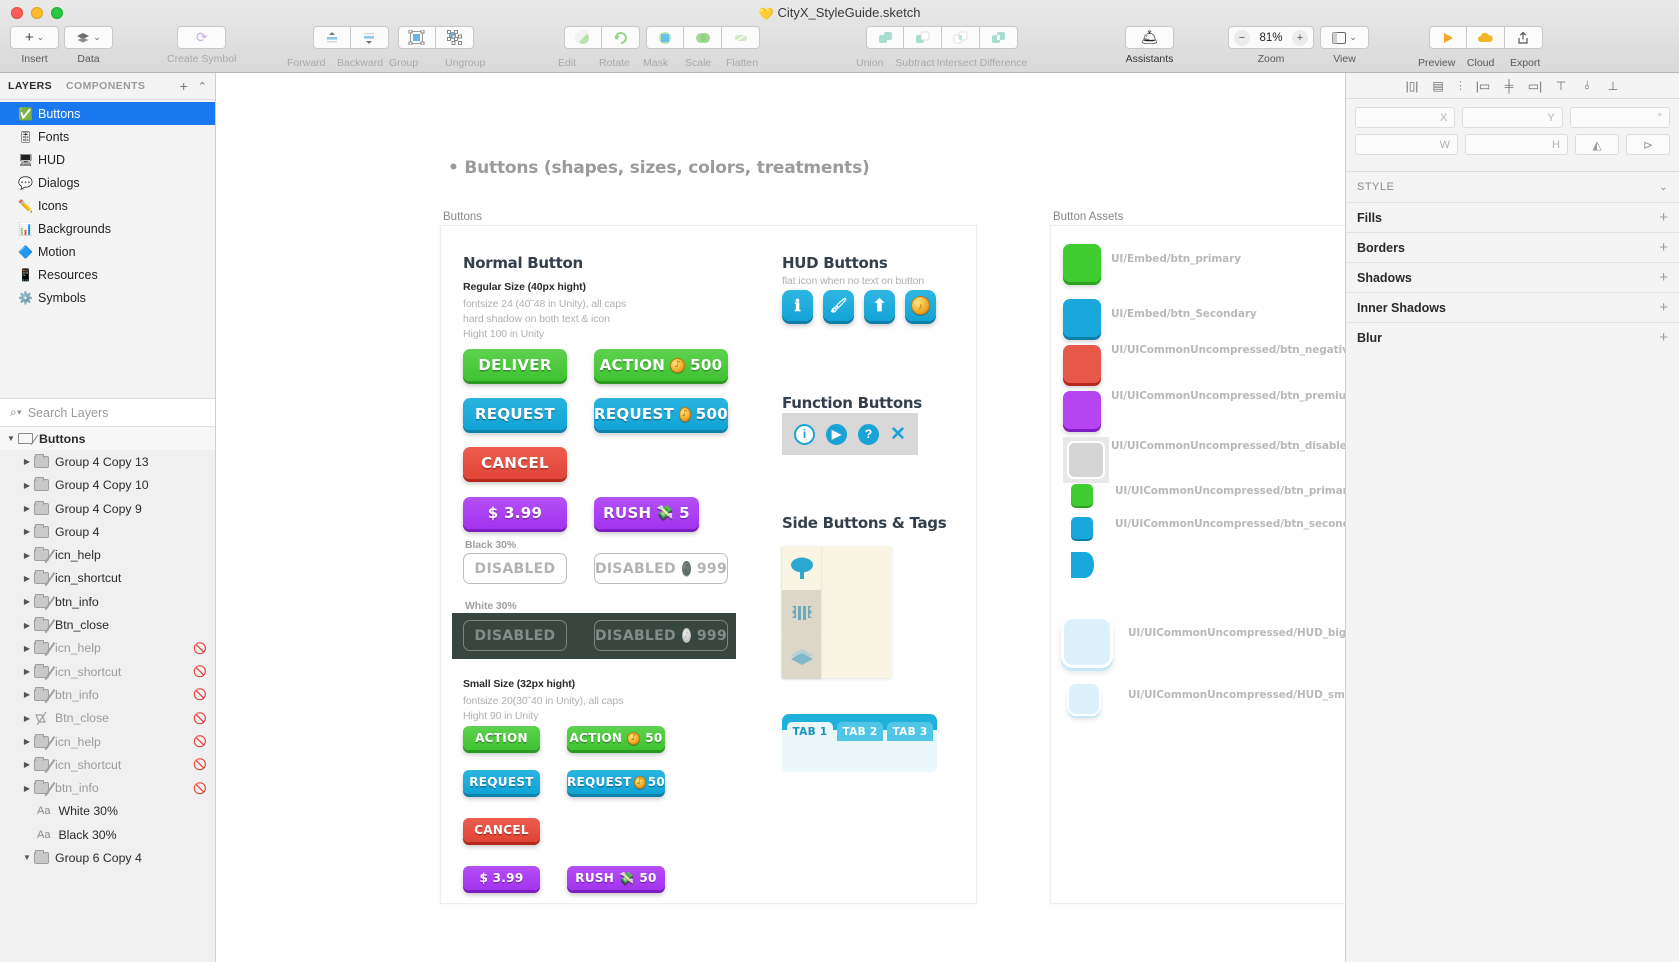 The width and height of the screenshot is (1679, 962). I want to click on style-row-shadows: Shadows +, so click(1512, 277).